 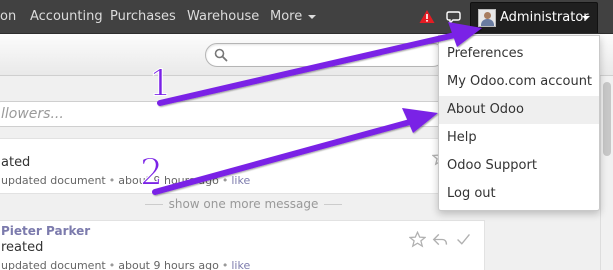 What do you see at coordinates (66, 17) in the screenshot?
I see `nav-item-accounting: Accounting` at bounding box center [66, 17].